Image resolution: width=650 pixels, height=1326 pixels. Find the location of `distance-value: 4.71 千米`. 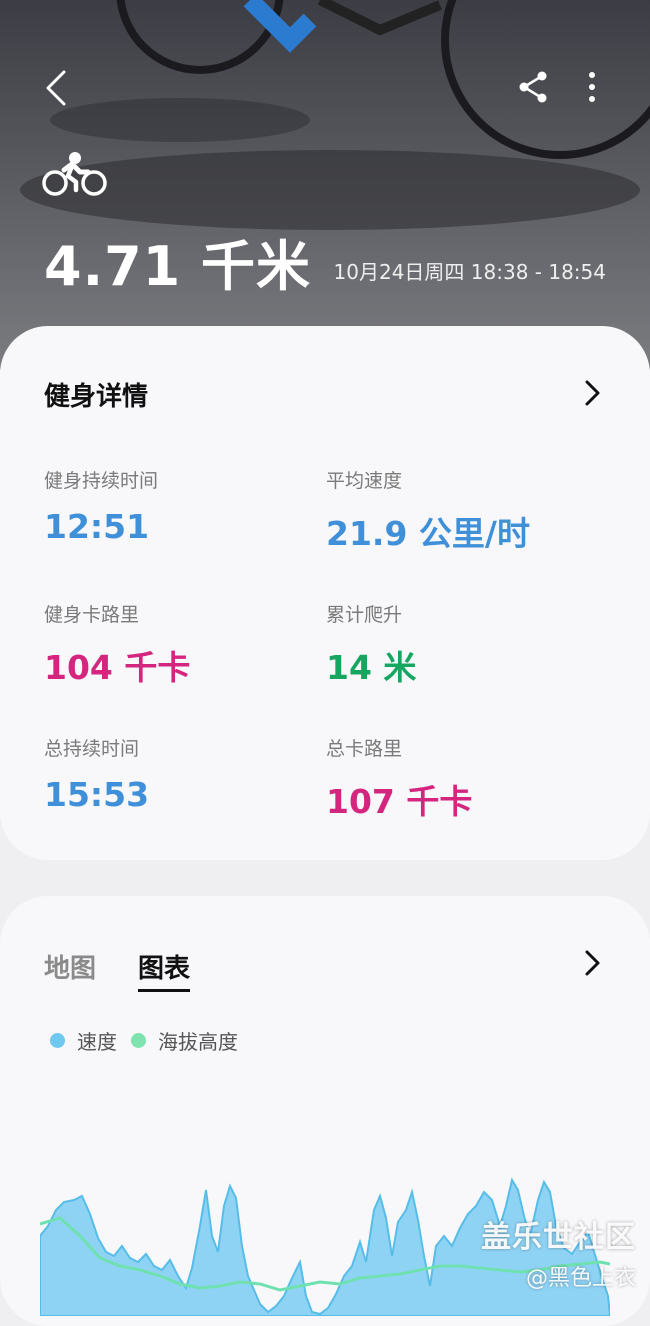

distance-value: 4.71 千米 is located at coordinates (178, 266).